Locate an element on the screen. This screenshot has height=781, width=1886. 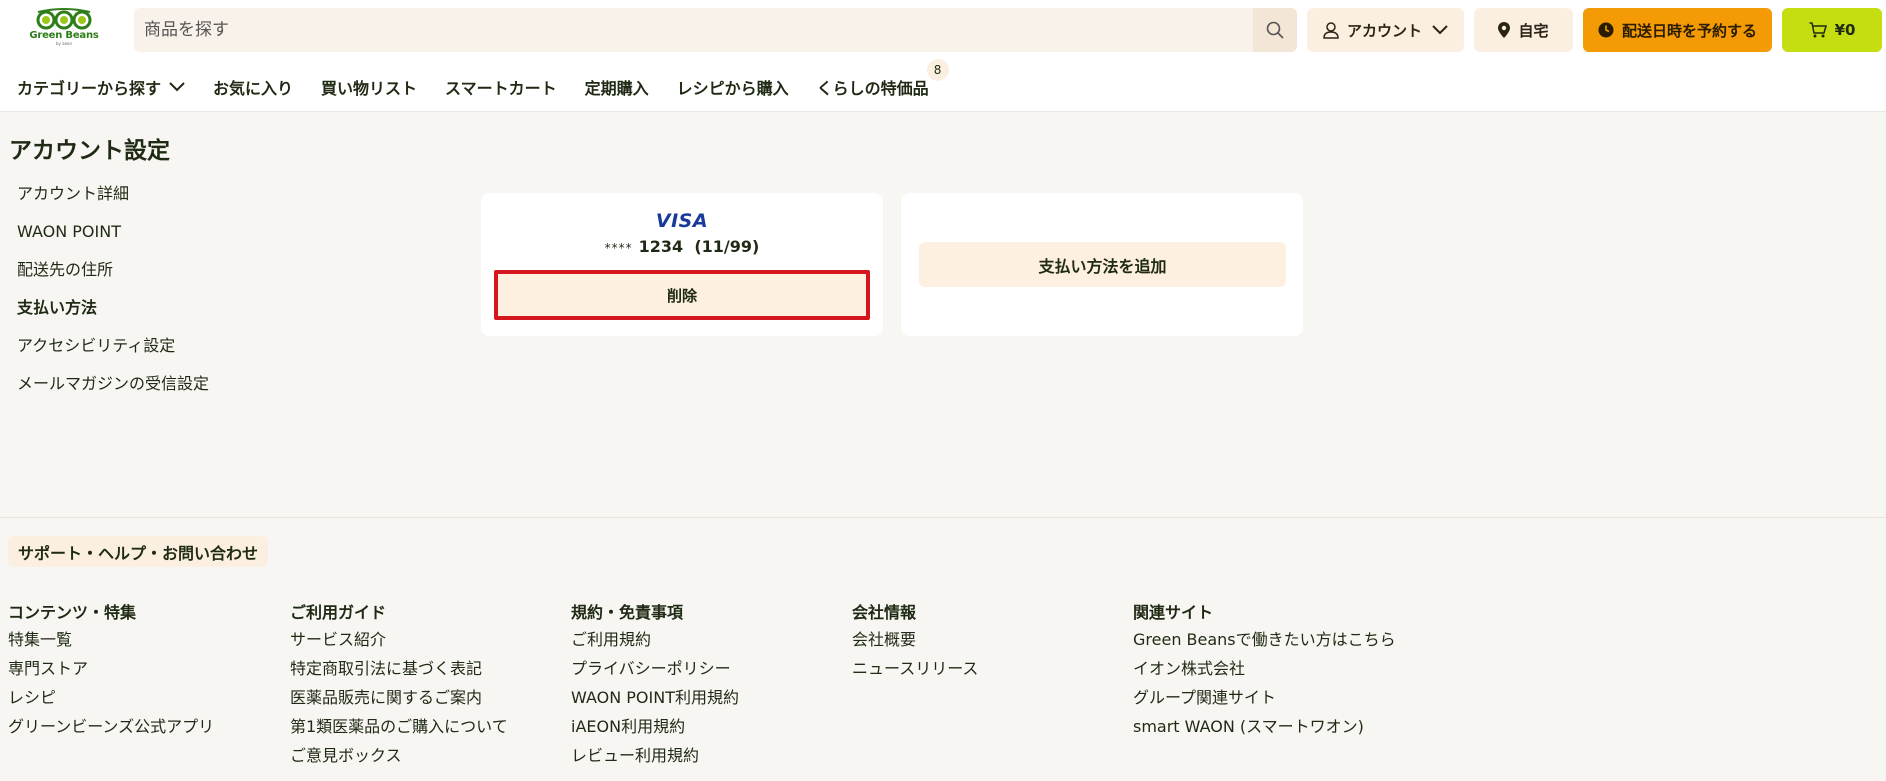
footer-column-title: 関連サイト is located at coordinates (1173, 612).